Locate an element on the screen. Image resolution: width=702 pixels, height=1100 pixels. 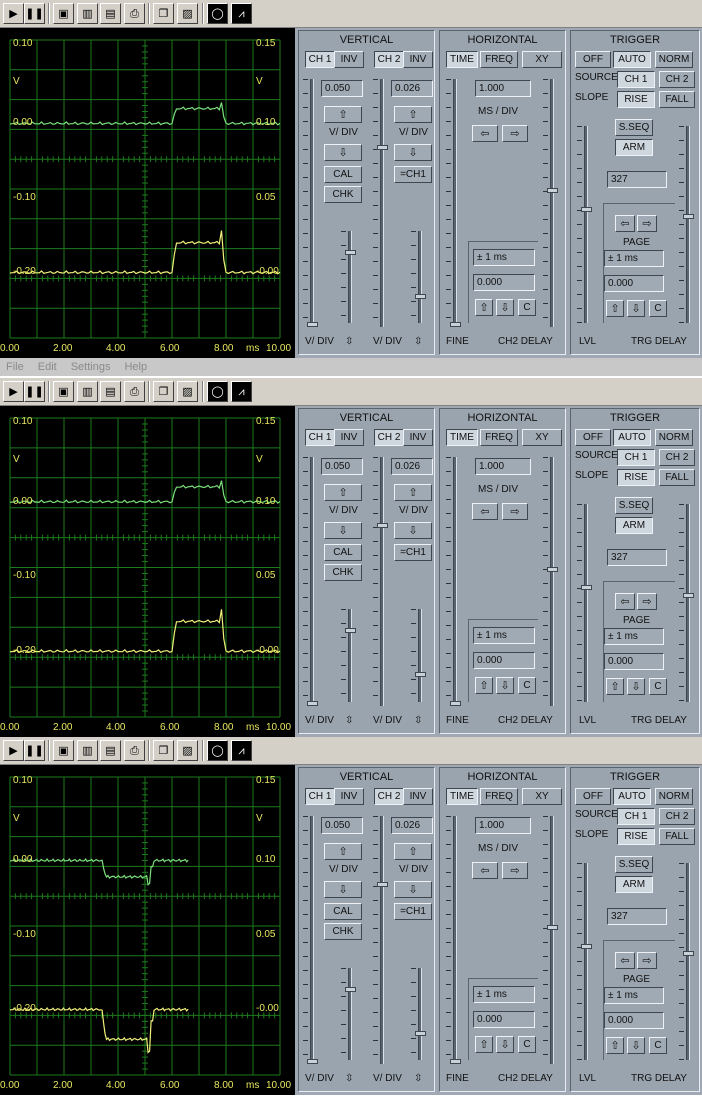
trg-delay-up-button: ⇧ is located at coordinates (615, 308).